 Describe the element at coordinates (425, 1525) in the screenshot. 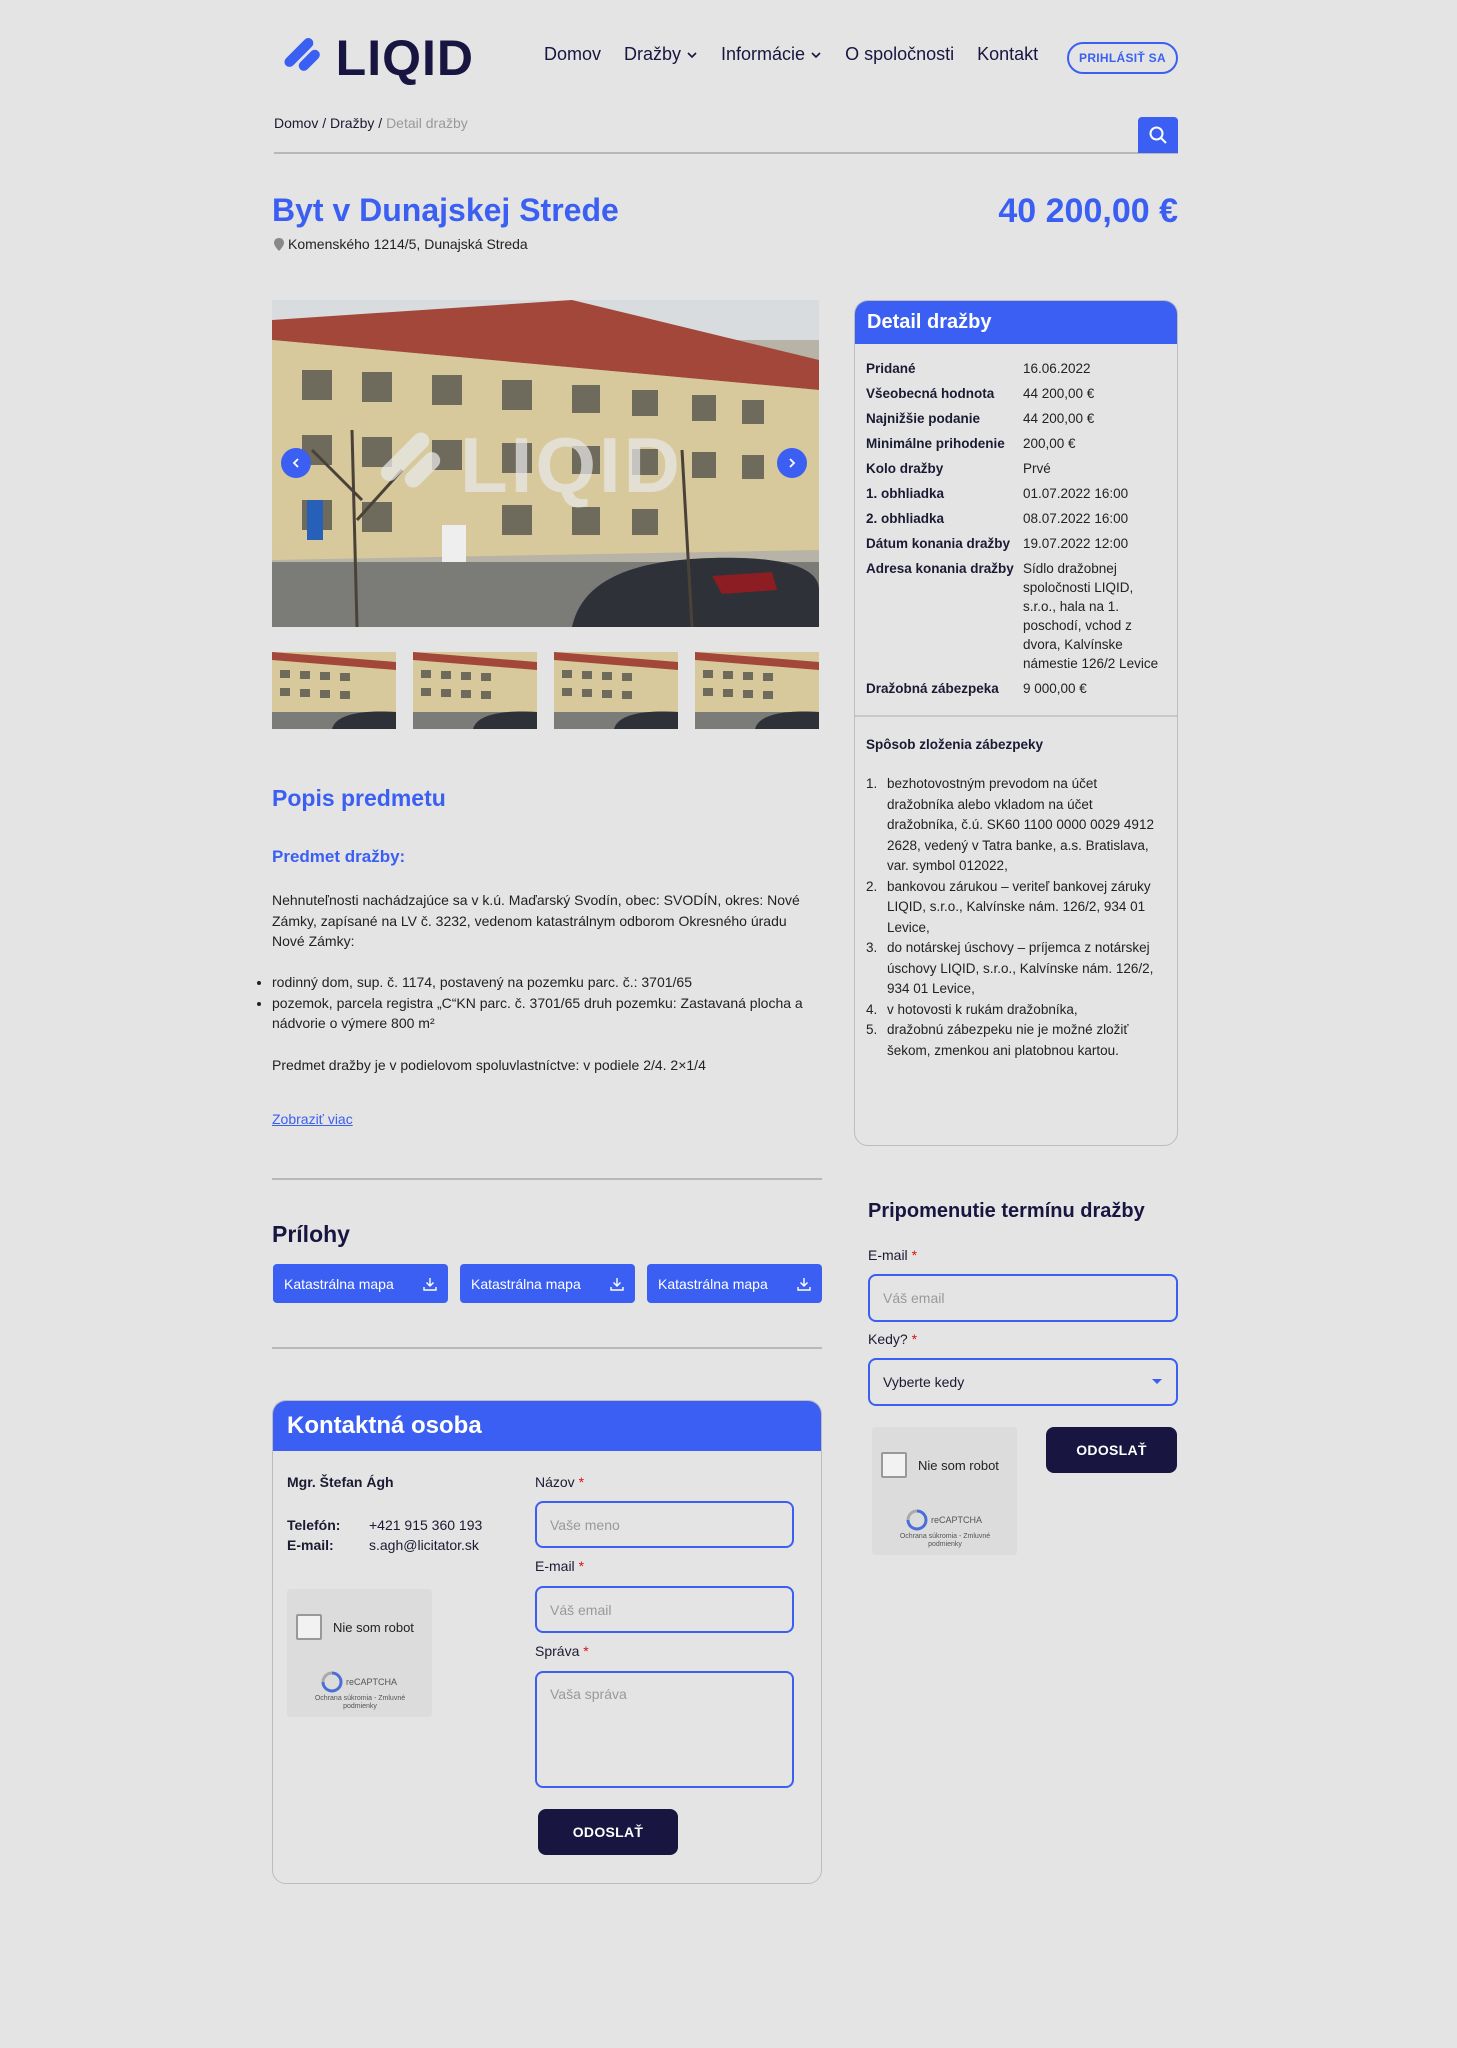

I see `phone-value: +421 915 360 193` at that location.